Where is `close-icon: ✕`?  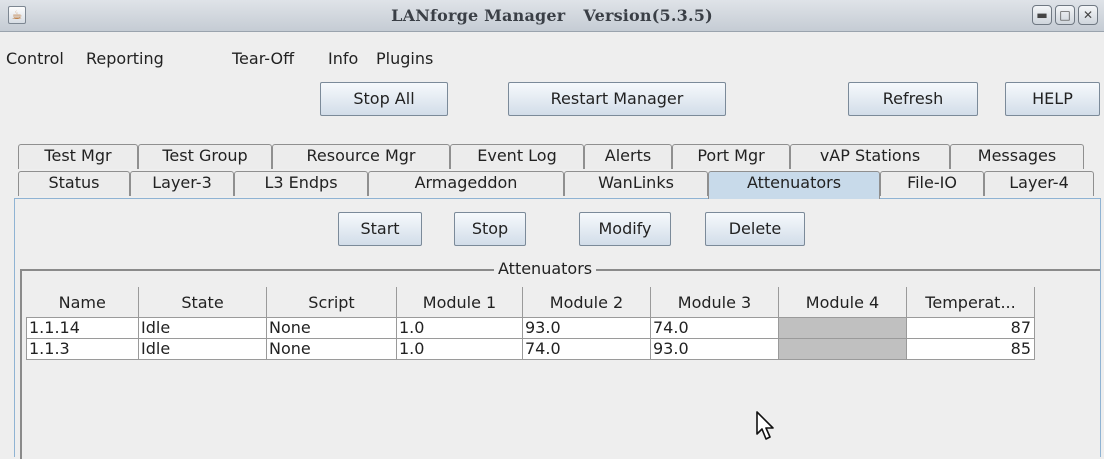
close-icon: ✕ is located at coordinates (1088, 15).